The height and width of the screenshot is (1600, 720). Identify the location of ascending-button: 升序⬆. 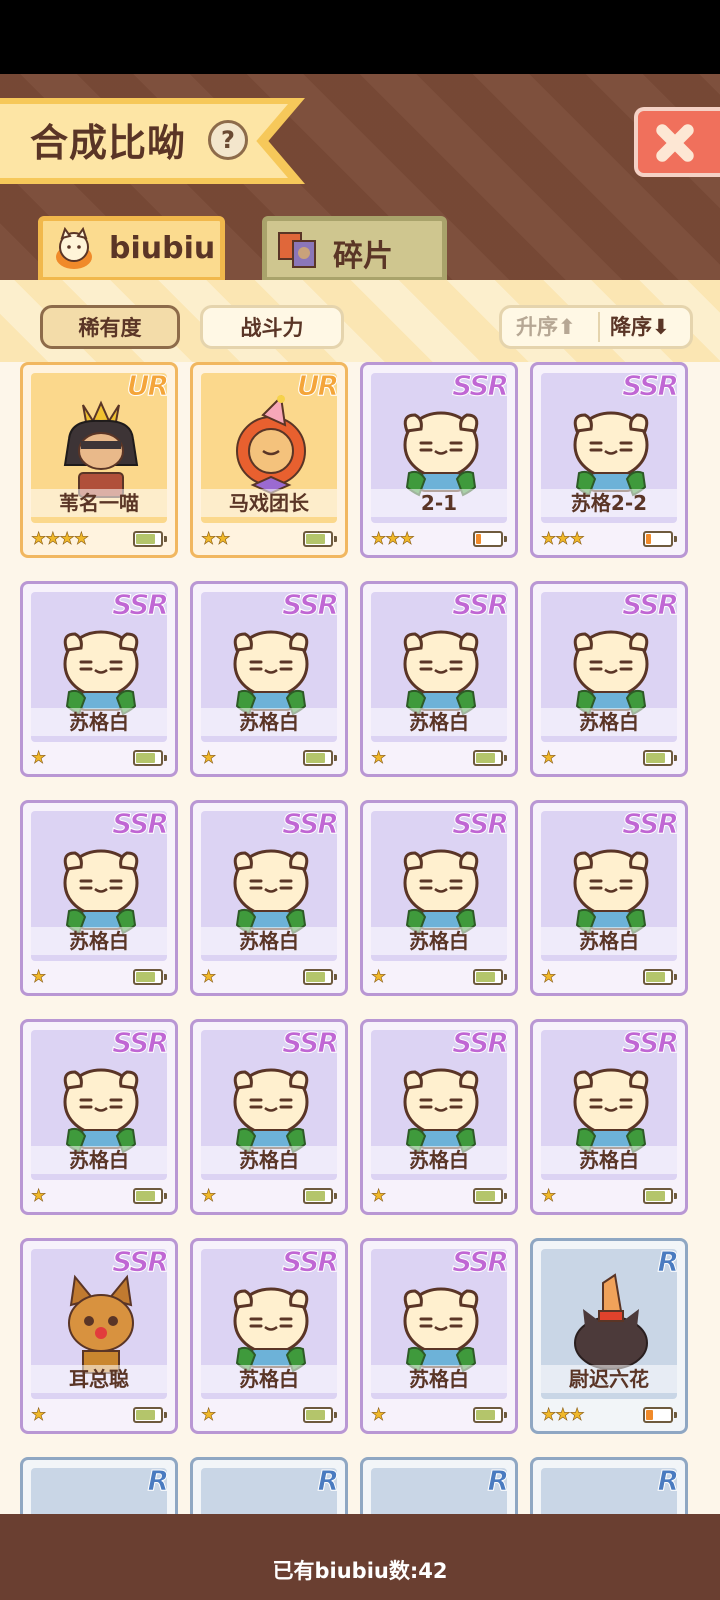
(546, 327).